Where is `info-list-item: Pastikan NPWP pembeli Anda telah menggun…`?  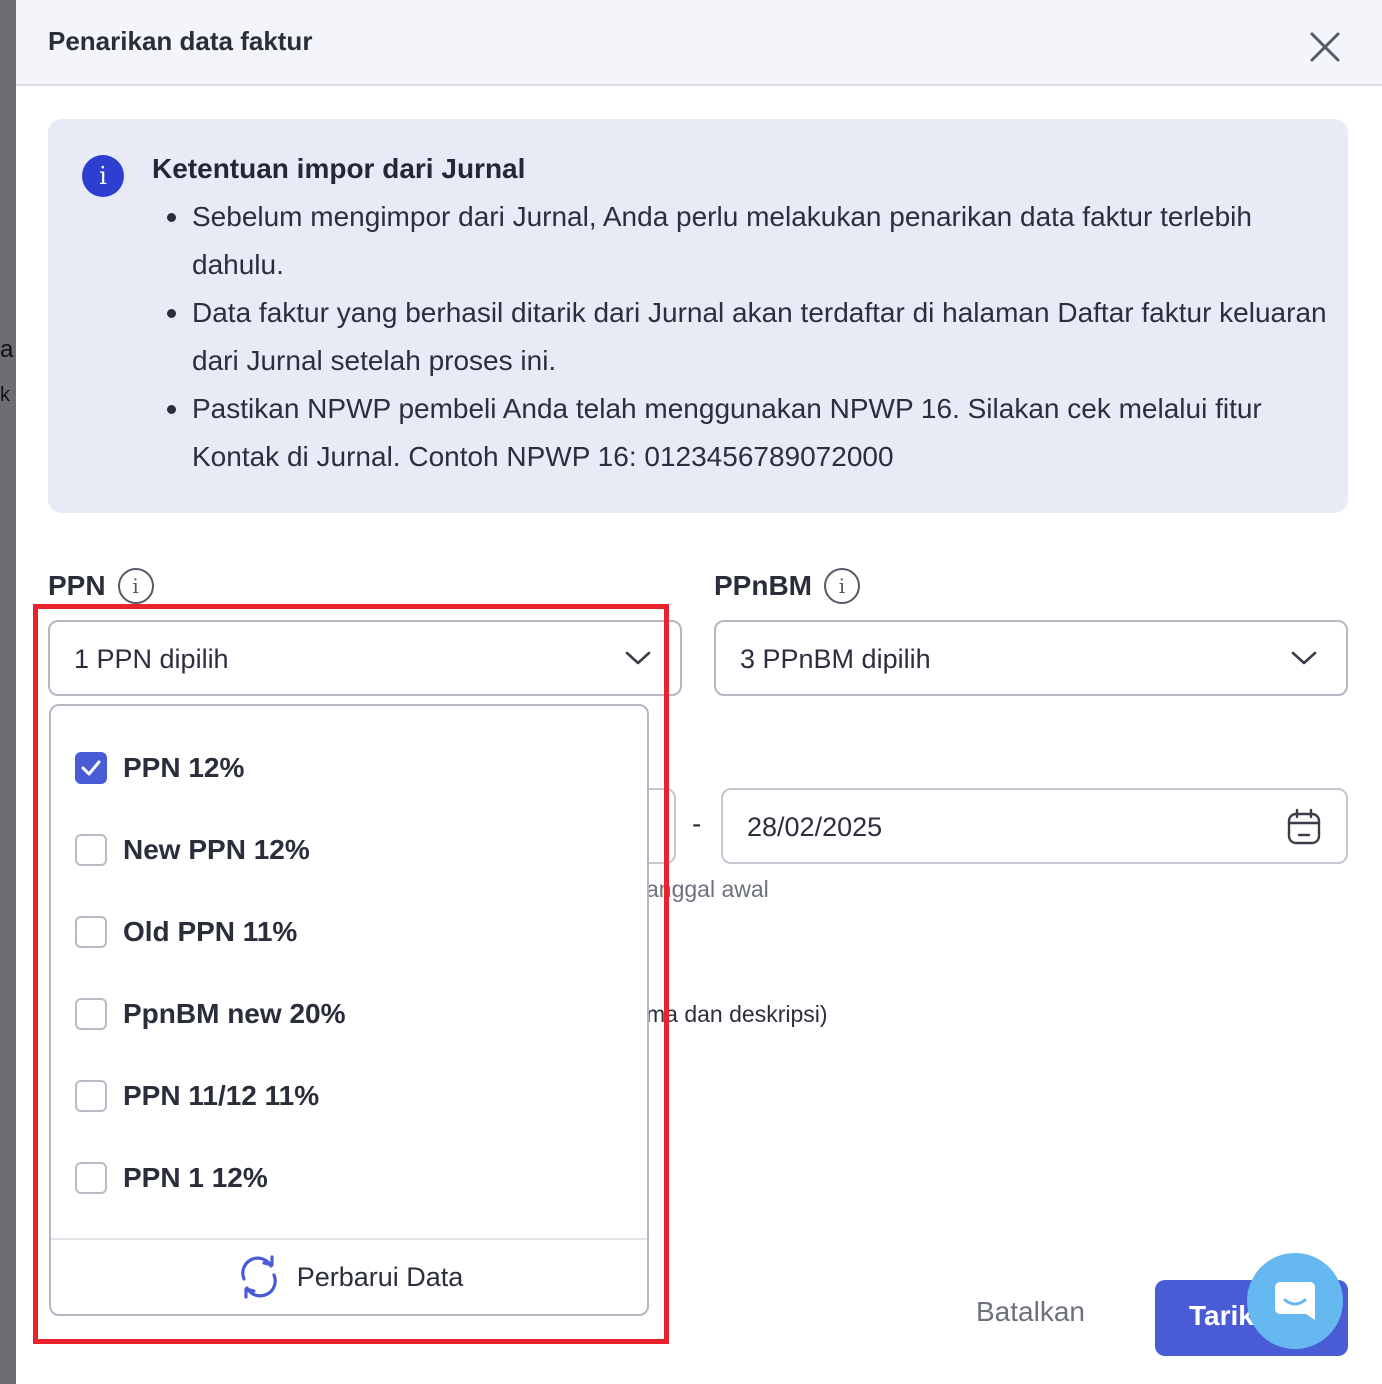
info-list-item: Pastikan NPWP pembeli Anda telah menggun… is located at coordinates (749, 433).